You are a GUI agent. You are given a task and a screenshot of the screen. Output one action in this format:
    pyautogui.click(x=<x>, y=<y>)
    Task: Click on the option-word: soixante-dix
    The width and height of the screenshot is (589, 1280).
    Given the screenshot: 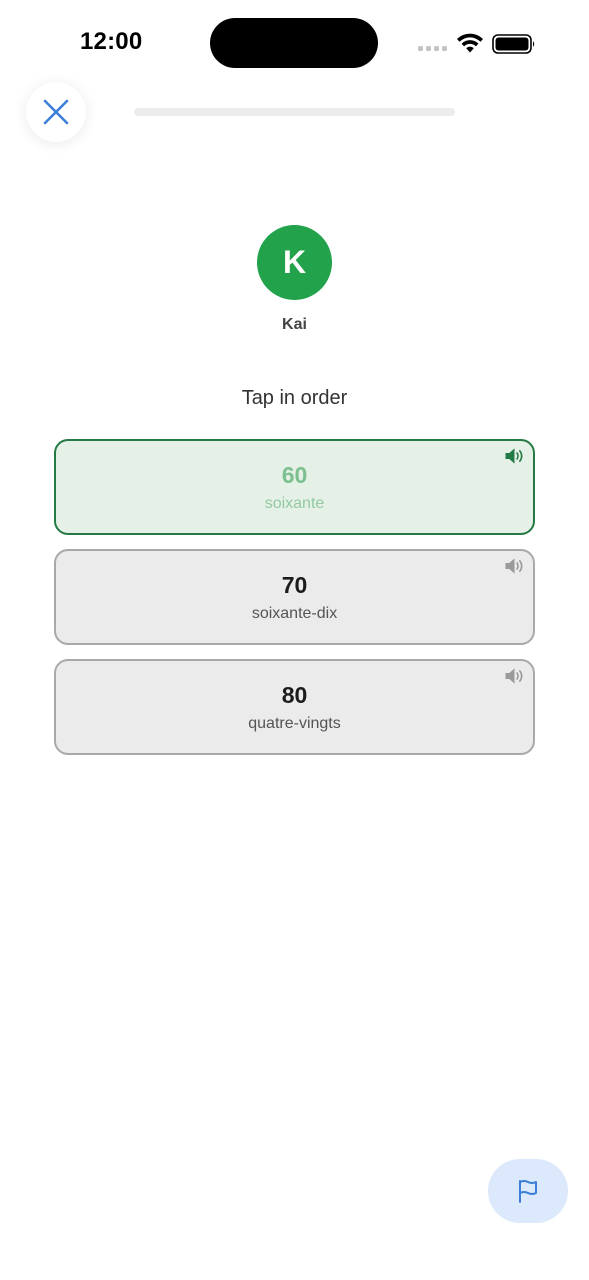 What is the action you would take?
    pyautogui.click(x=294, y=613)
    